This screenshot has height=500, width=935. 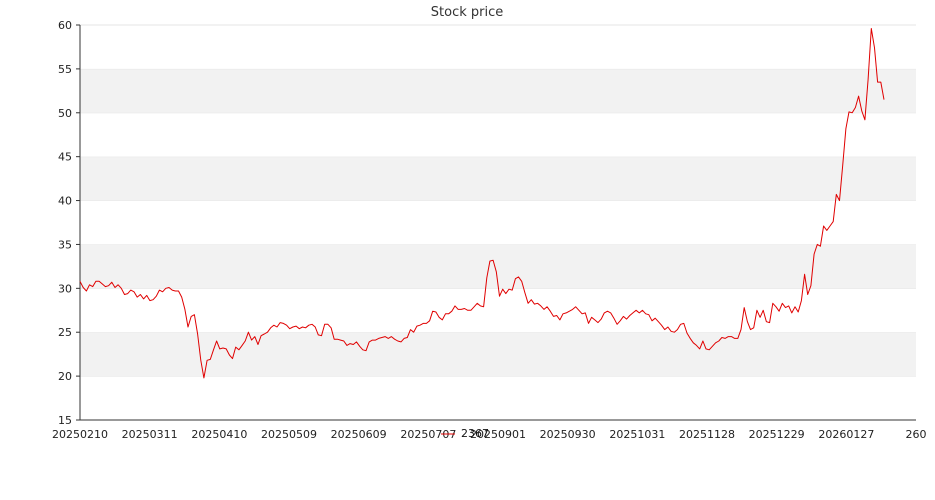 What do you see at coordinates (65, 376) in the screenshot?
I see `y-tick-label: 20` at bounding box center [65, 376].